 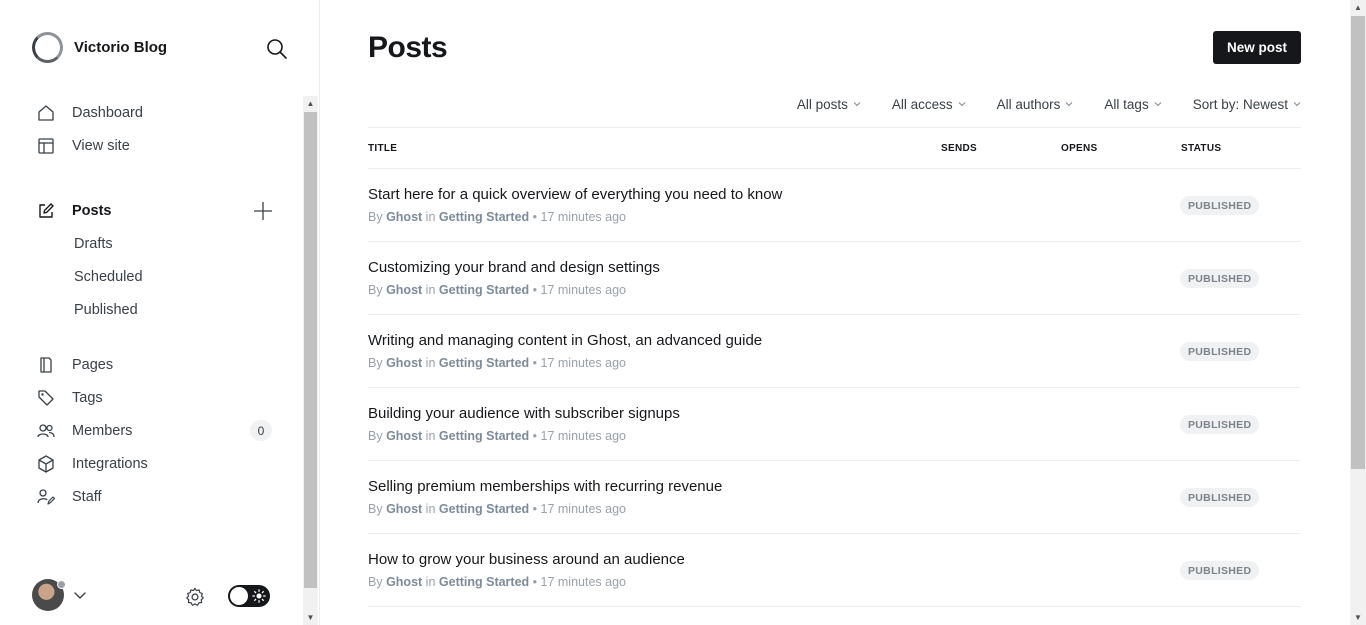 What do you see at coordinates (1257, 47) in the screenshot?
I see `new-post-button: New post` at bounding box center [1257, 47].